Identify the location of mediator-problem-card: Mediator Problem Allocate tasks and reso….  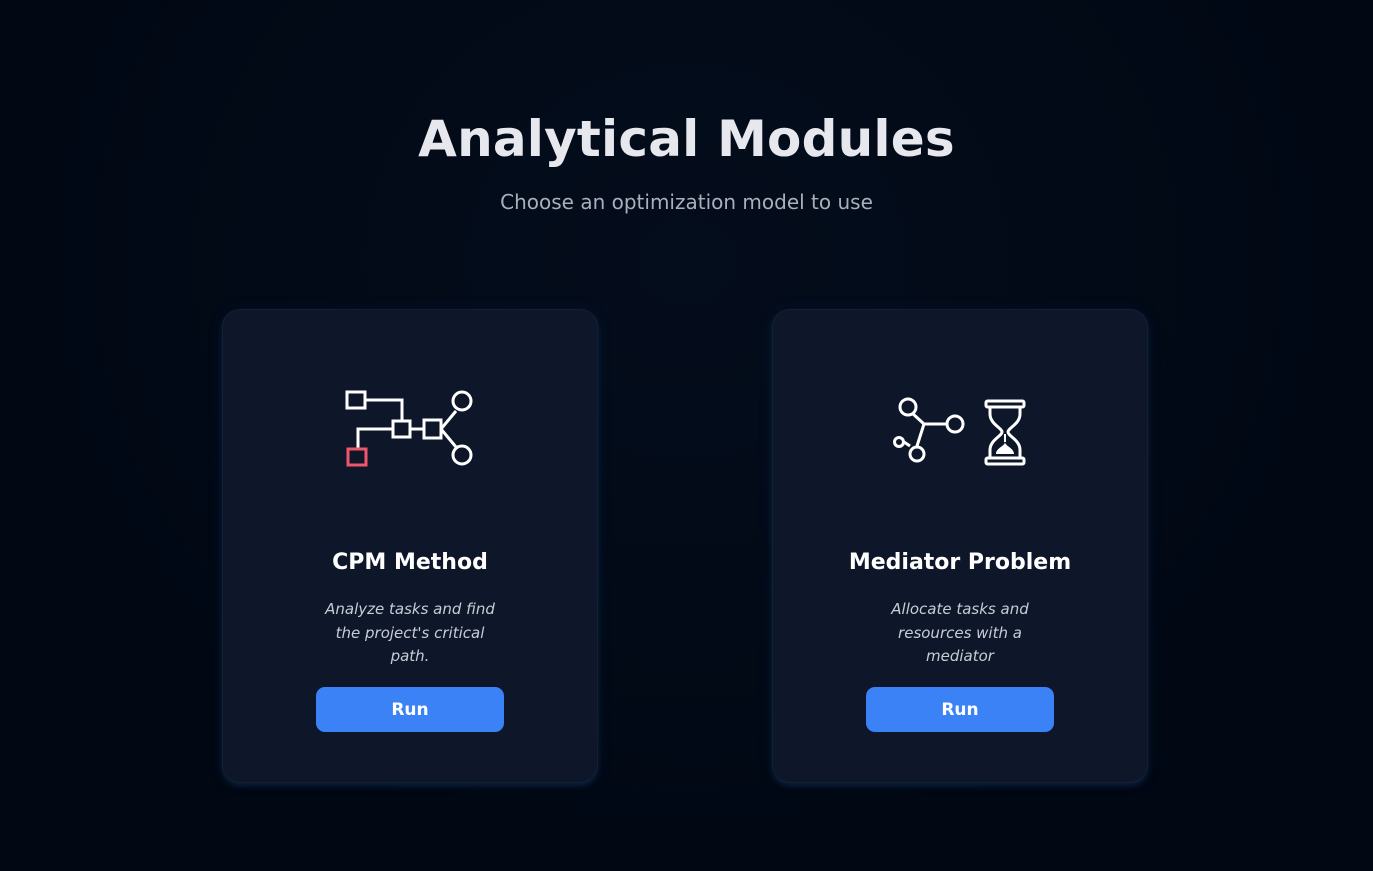
(960, 546).